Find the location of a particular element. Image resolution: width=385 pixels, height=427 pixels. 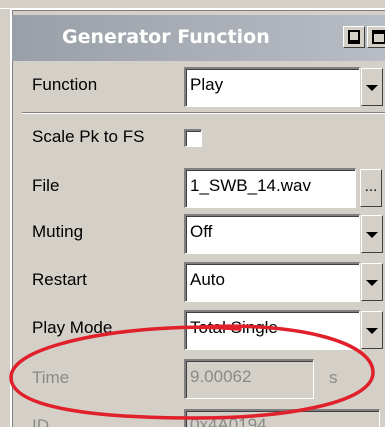

play-mode-label: Play Mode is located at coordinates (72, 327).